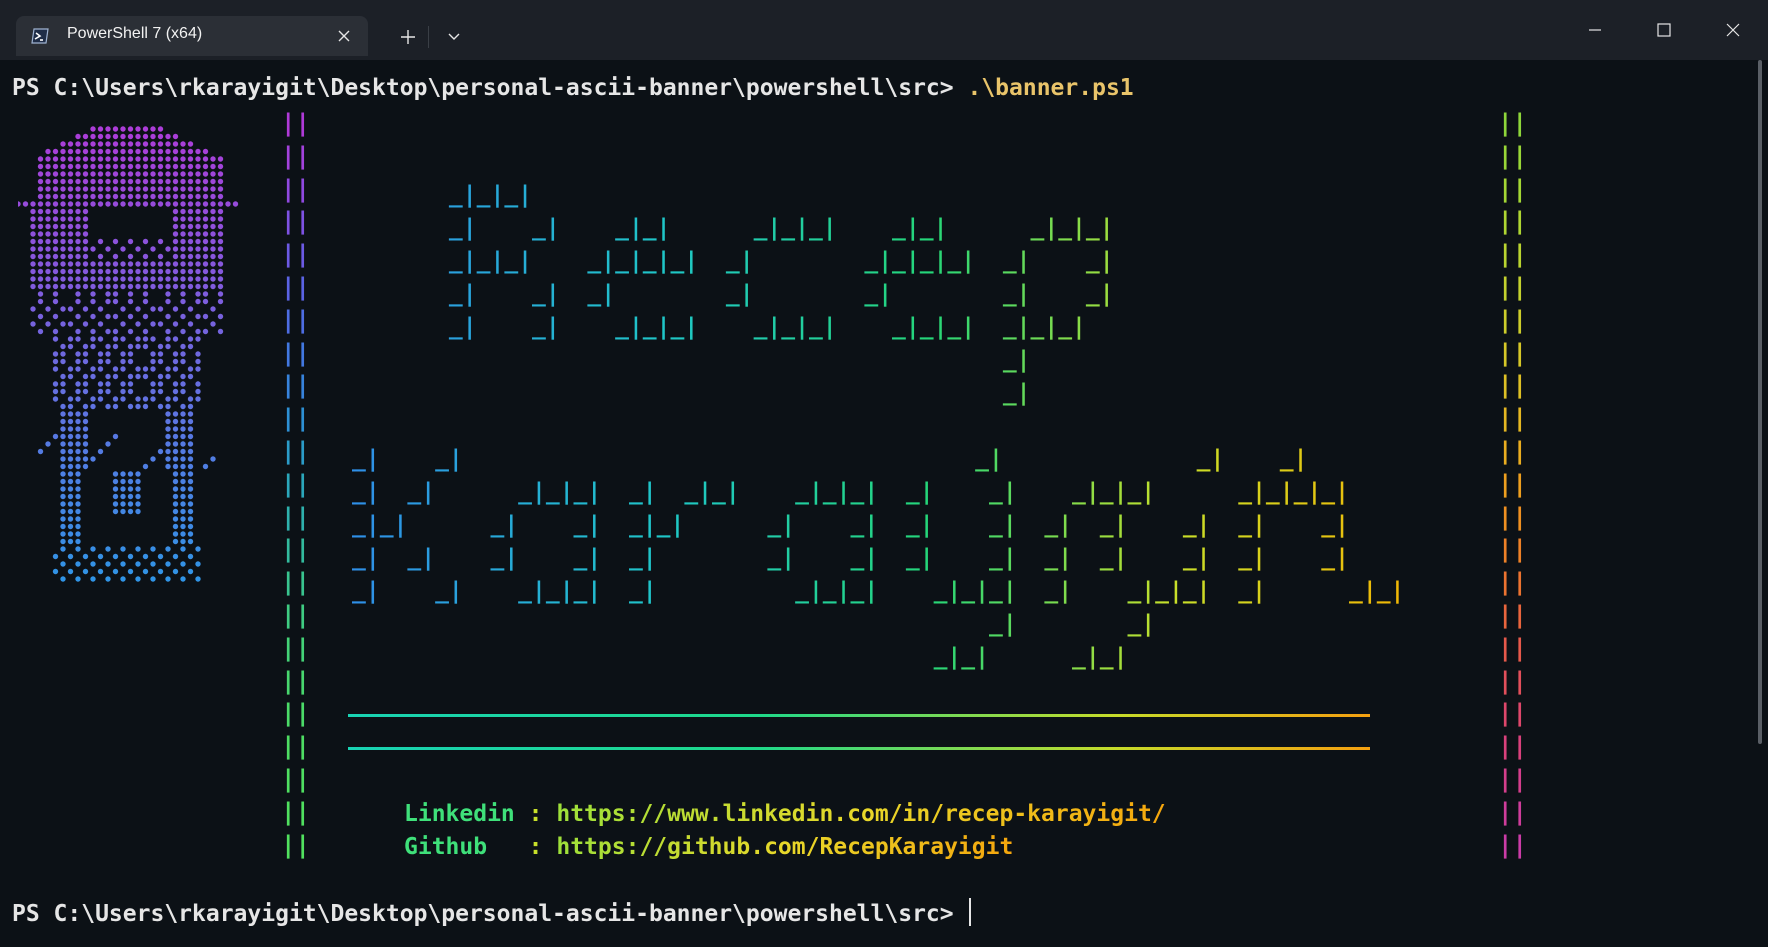 The image size is (1768, 947). Describe the element at coordinates (1664, 30) in the screenshot. I see `maximize-icon` at that location.